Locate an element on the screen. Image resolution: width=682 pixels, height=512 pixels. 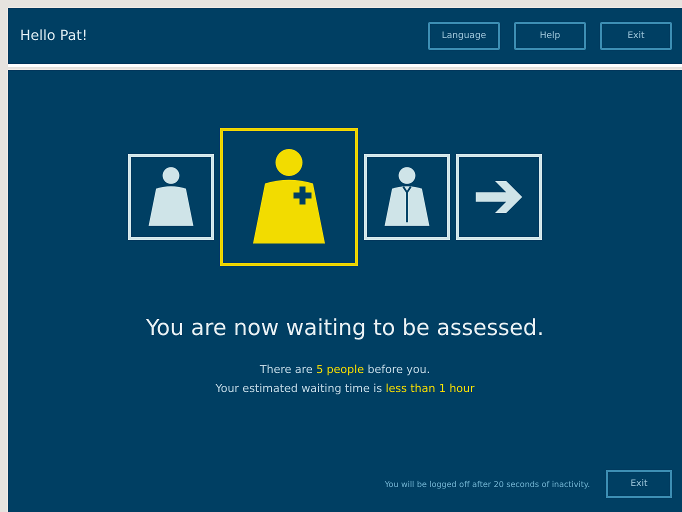
header-button: Language is located at coordinates (464, 36).